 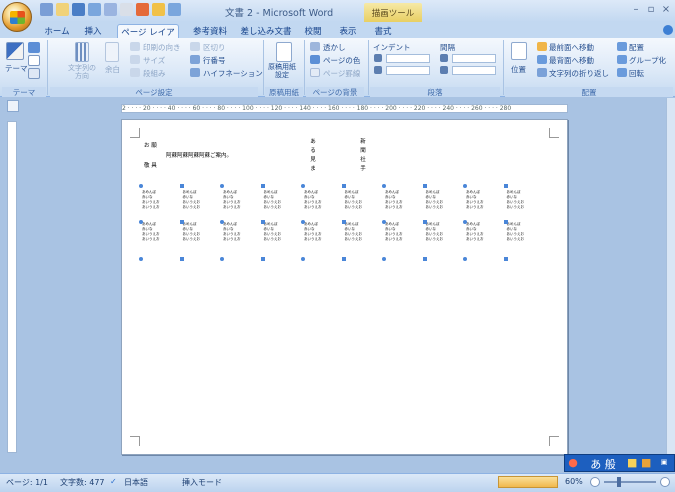 What do you see at coordinates (195, 59) in the screenshot?
I see `line-numbers-icon` at bounding box center [195, 59].